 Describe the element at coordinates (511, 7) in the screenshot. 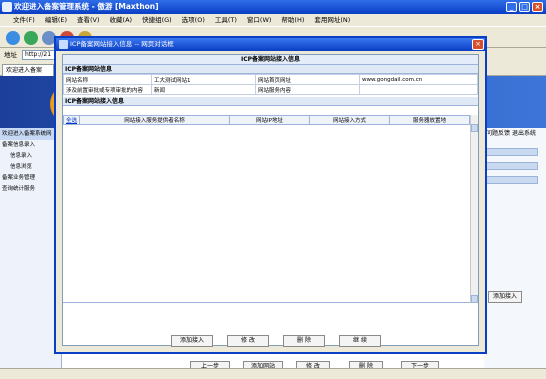

I see `minimize-button: _` at that location.